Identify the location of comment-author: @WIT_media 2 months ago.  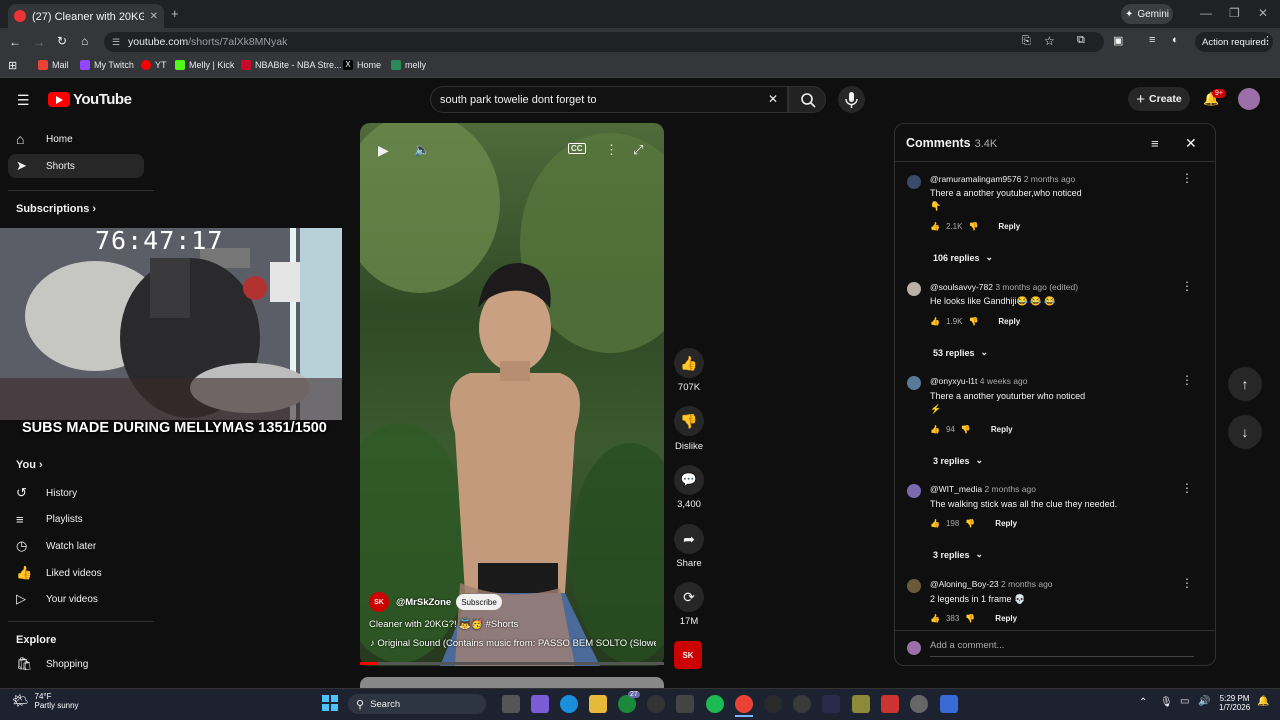
(983, 489).